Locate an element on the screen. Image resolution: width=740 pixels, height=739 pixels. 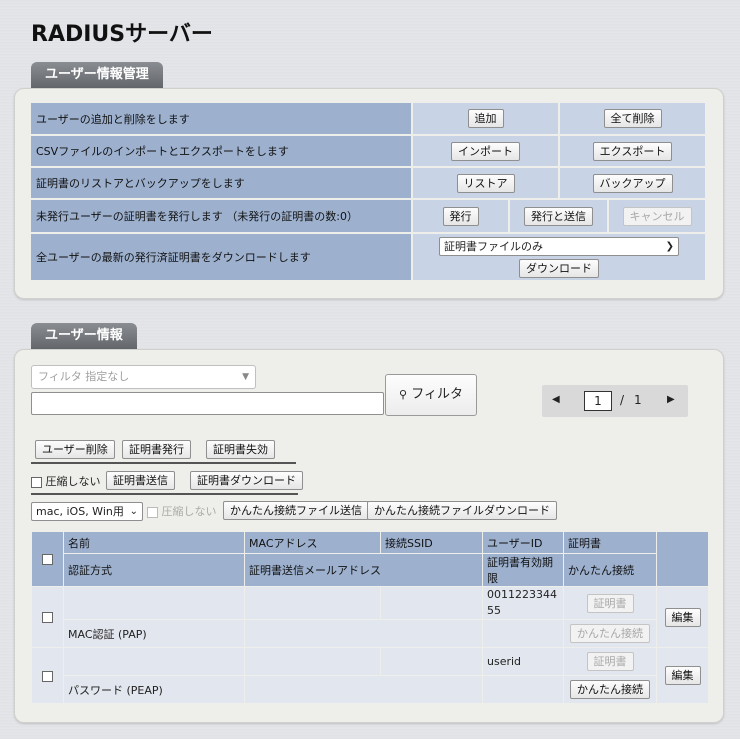
mgmt-row-restore: 証明書のリストアとバックアップをします リストア バックアップ is located at coordinates (369, 183).